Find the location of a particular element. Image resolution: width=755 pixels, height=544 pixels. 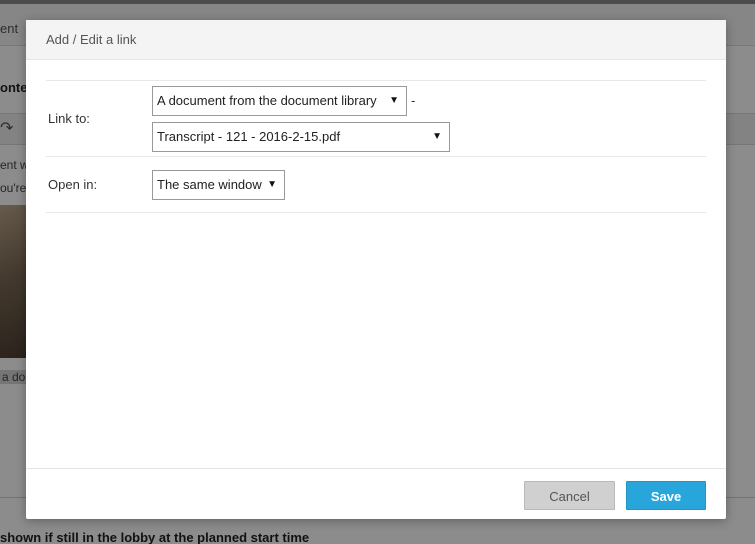

document-select: Transcript - 121 - 2016-2-15.pdf ▼ is located at coordinates (301, 136).